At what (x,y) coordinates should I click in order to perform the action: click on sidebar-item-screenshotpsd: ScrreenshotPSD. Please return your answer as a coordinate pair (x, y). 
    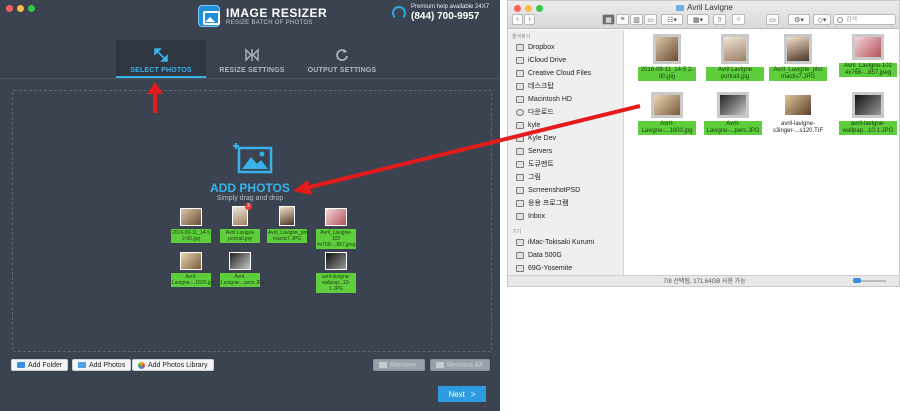
    Looking at the image, I should click on (548, 190).